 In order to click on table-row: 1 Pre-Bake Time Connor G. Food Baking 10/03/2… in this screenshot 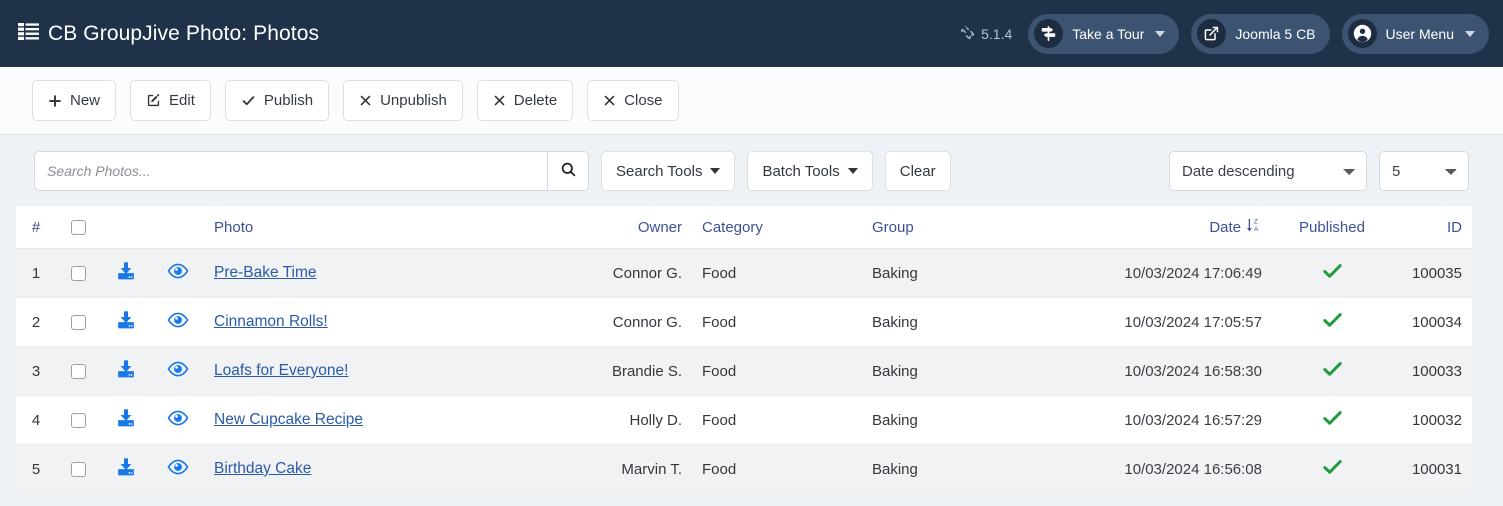, I will do `click(744, 273)`.